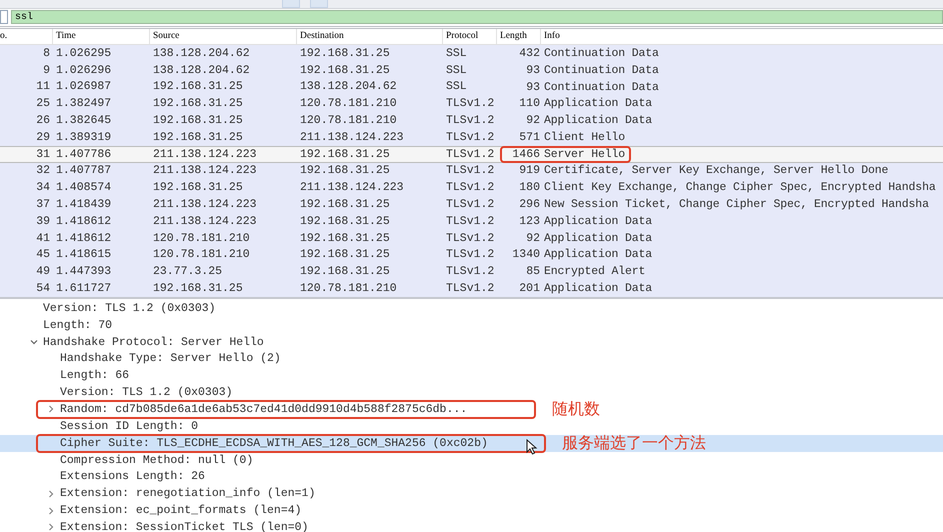 The height and width of the screenshot is (532, 943). Describe the element at coordinates (26, 36) in the screenshot. I see `column-header: o.` at that location.